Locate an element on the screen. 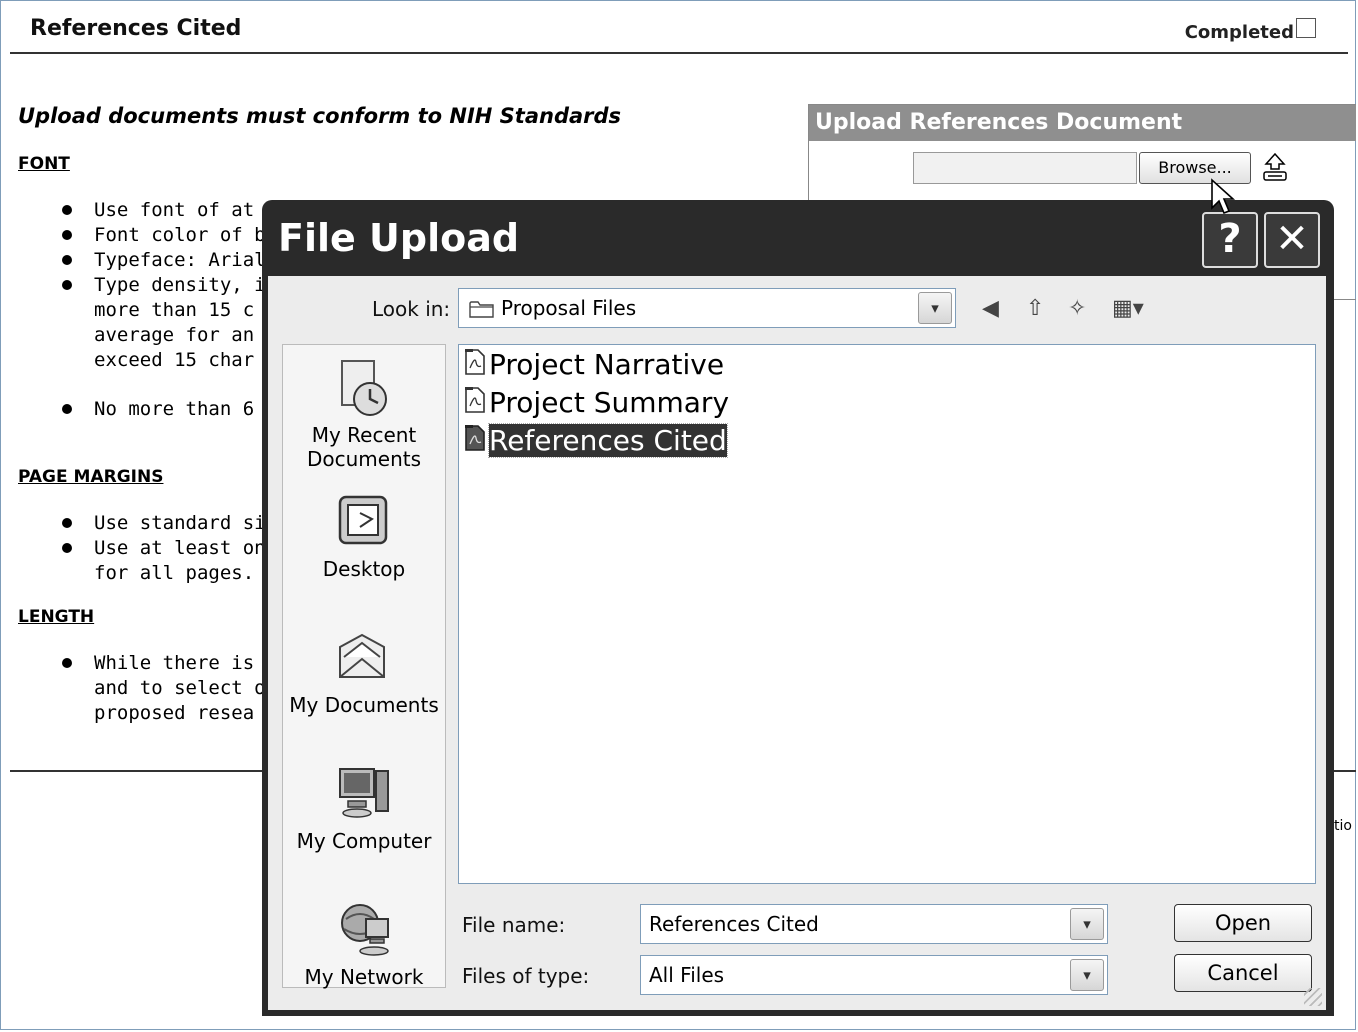  file-item-project-narrative: Project Narrative is located at coordinates (595, 365).